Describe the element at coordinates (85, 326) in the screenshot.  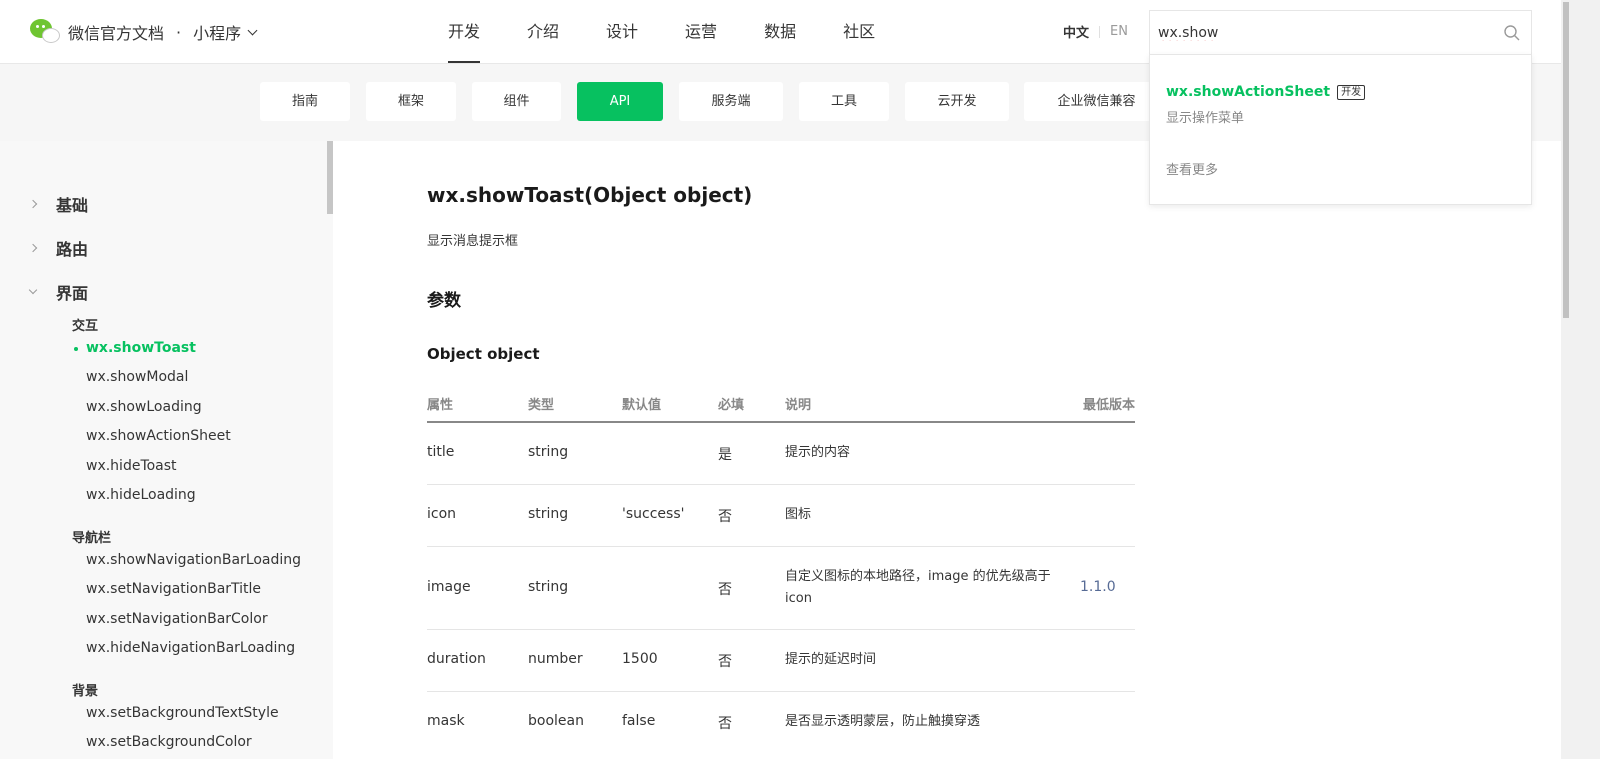
I see `sidebar-group-interaction: 交互` at that location.